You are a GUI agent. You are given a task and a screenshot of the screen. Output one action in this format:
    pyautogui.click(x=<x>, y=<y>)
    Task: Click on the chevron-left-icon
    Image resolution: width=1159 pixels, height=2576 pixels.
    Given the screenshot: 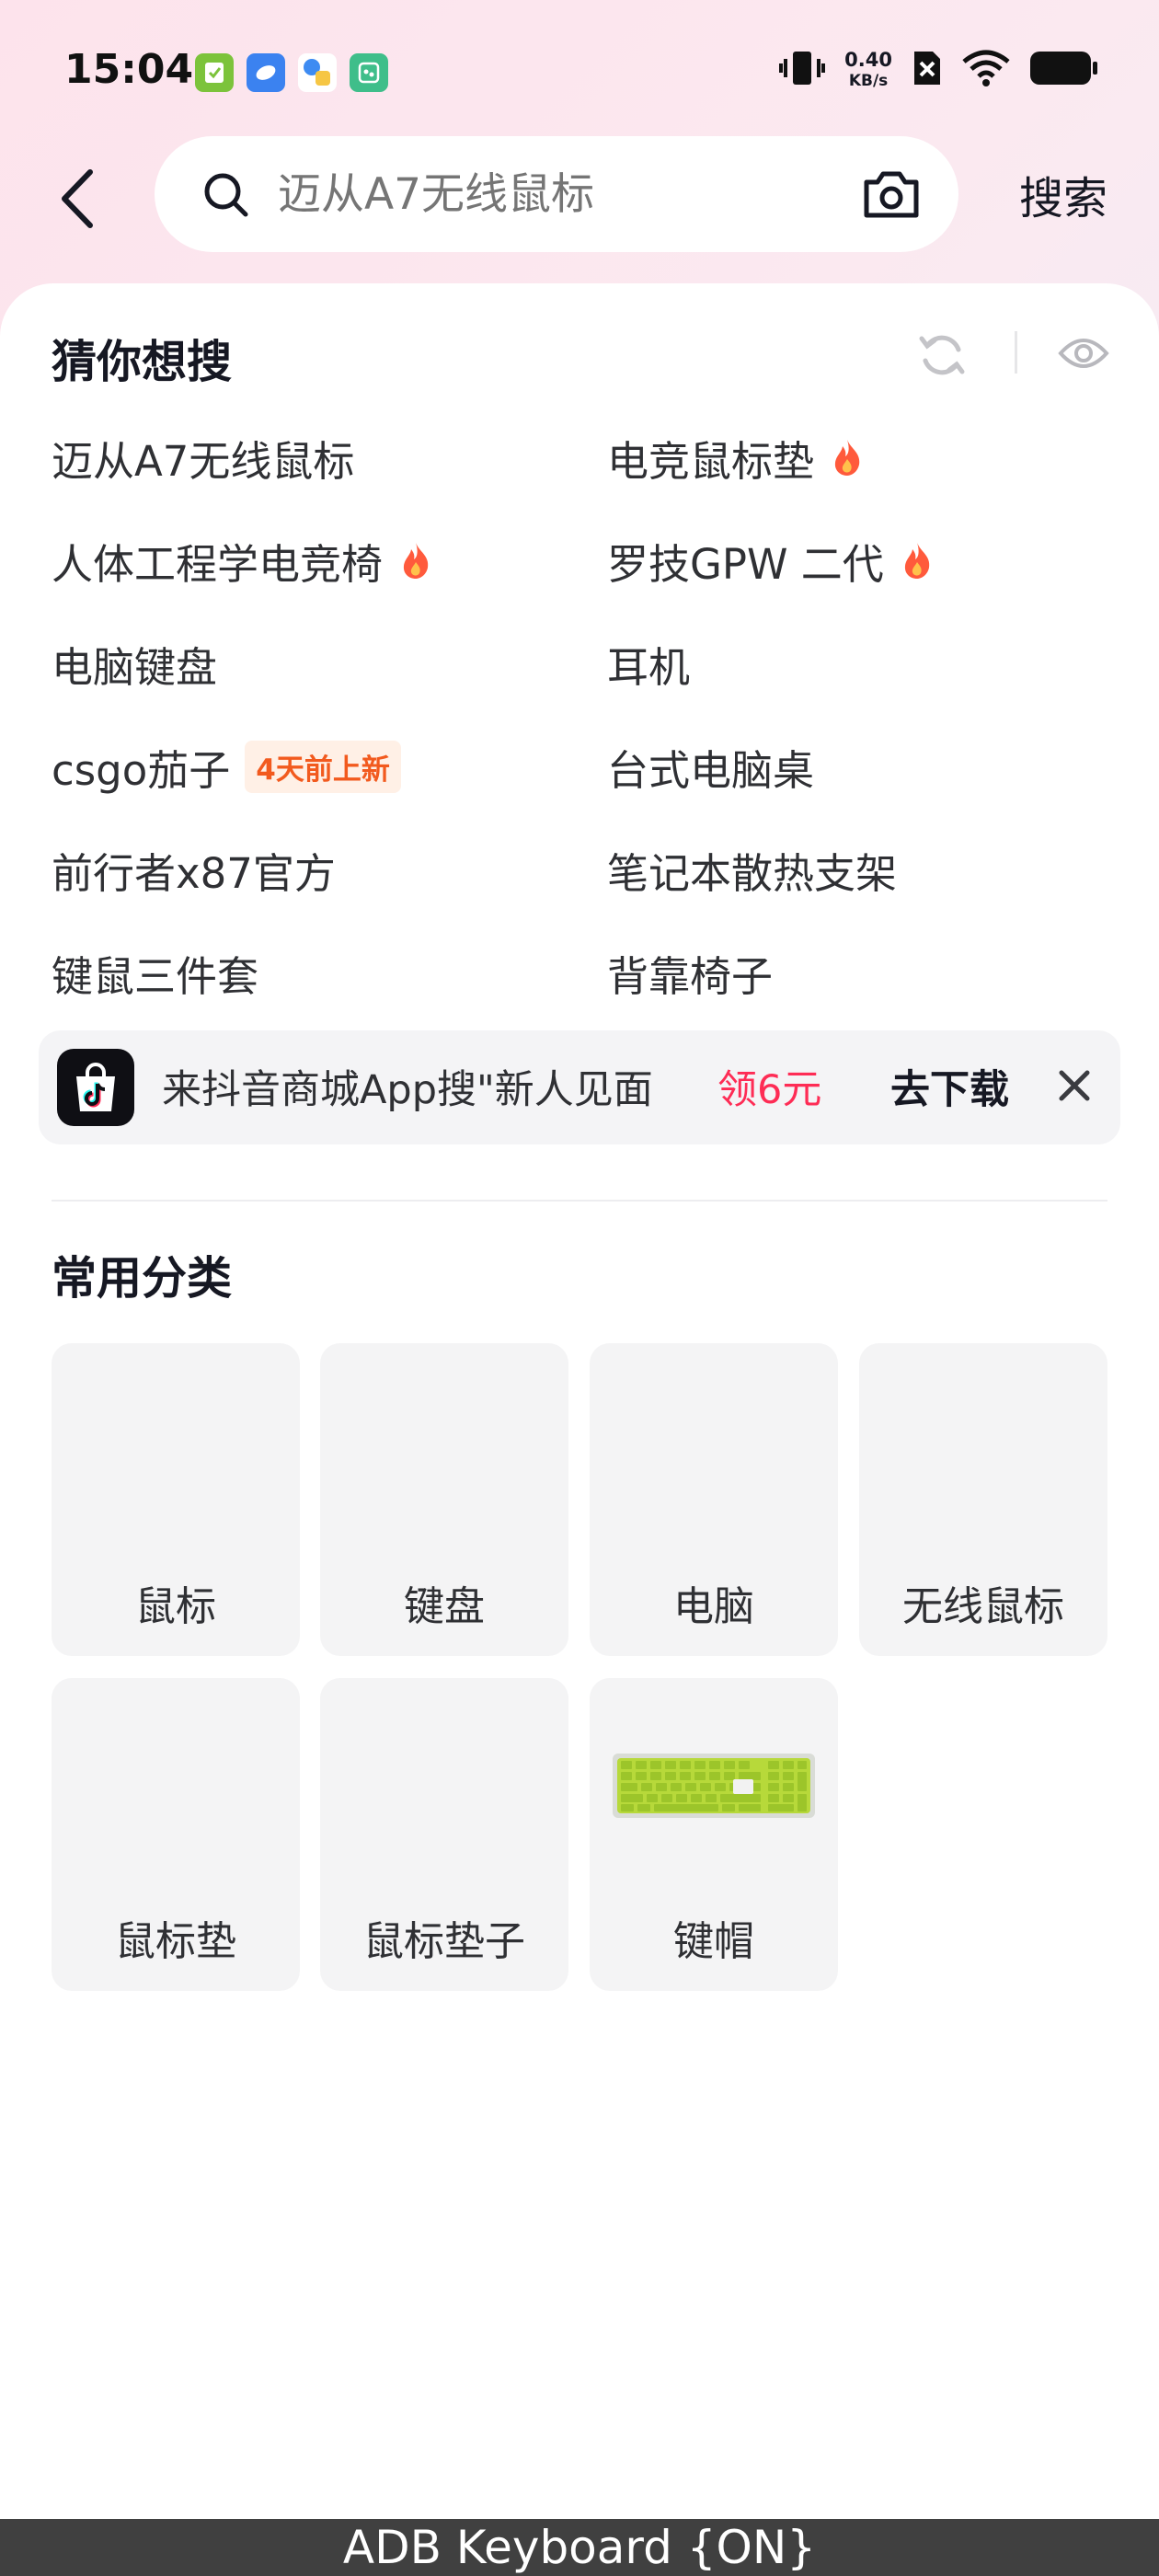 What is the action you would take?
    pyautogui.click(x=77, y=198)
    